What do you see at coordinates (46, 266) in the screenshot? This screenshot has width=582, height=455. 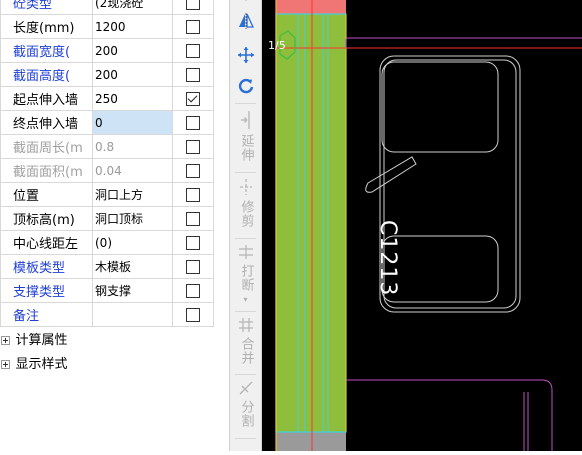 I see `property-label: 模板类型` at bounding box center [46, 266].